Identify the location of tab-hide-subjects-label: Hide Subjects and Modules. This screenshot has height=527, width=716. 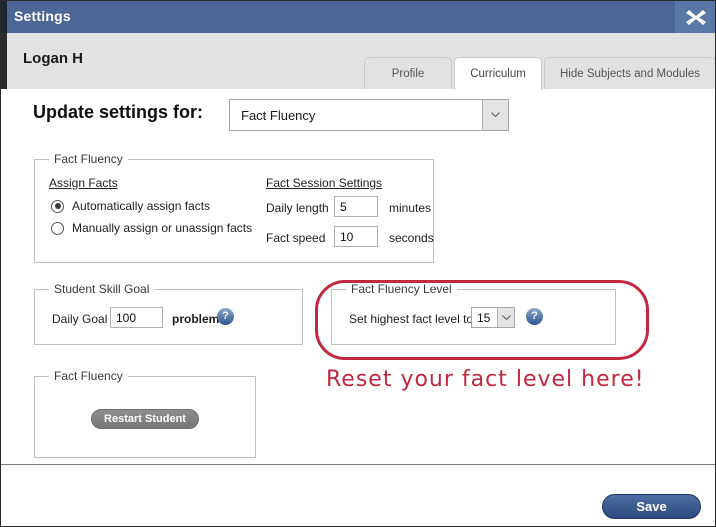
(630, 73).